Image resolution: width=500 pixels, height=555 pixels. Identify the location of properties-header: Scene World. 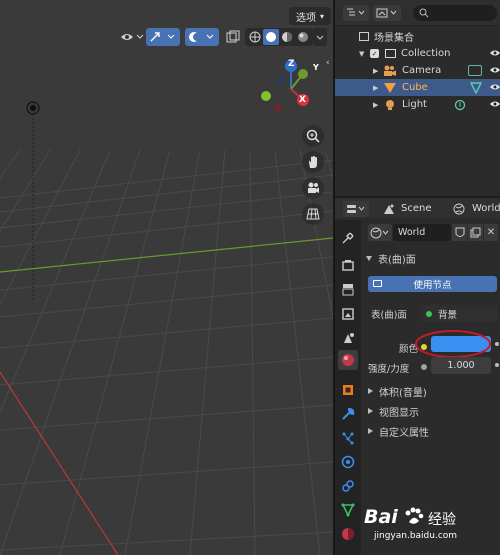
(417, 207).